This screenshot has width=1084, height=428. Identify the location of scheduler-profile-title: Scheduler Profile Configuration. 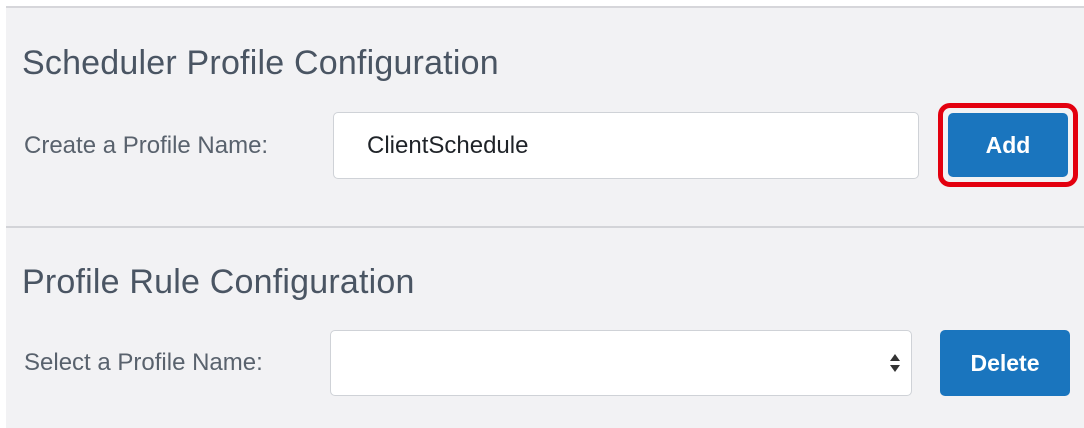
(260, 63).